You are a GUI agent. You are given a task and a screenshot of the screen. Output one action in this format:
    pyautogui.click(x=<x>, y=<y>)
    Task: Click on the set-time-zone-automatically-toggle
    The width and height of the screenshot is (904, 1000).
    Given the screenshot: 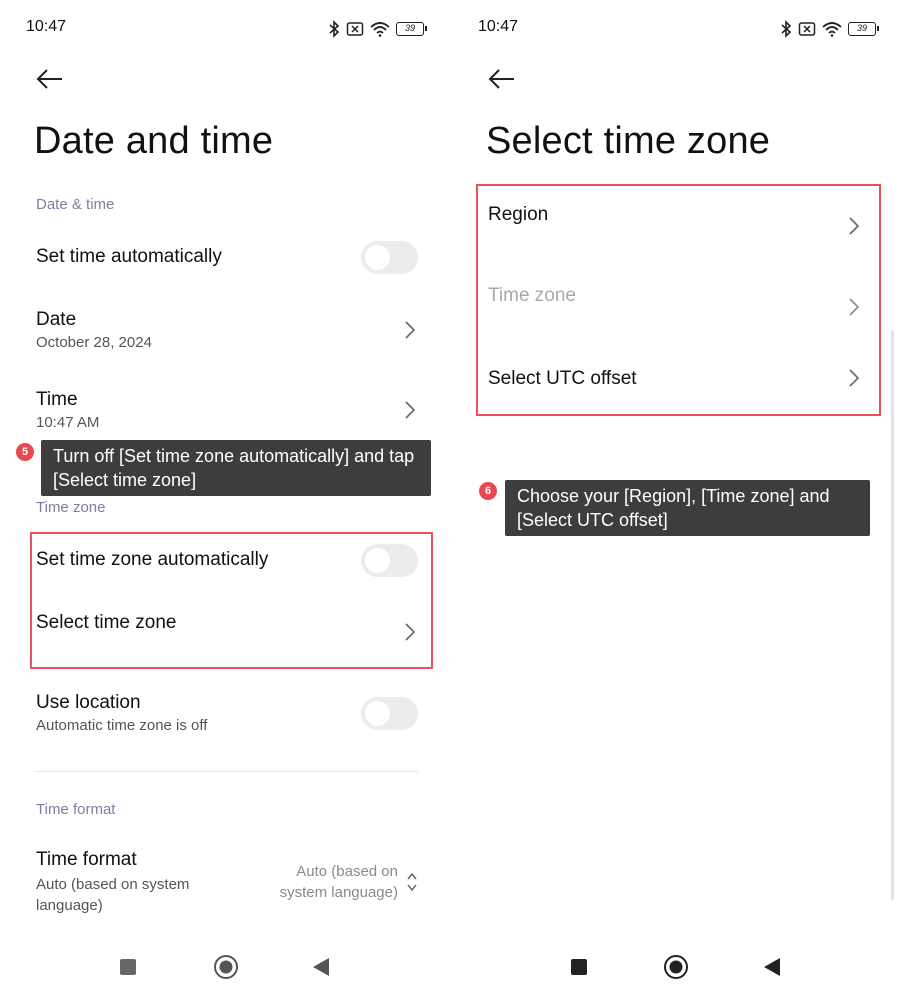 What is the action you would take?
    pyautogui.click(x=389, y=560)
    